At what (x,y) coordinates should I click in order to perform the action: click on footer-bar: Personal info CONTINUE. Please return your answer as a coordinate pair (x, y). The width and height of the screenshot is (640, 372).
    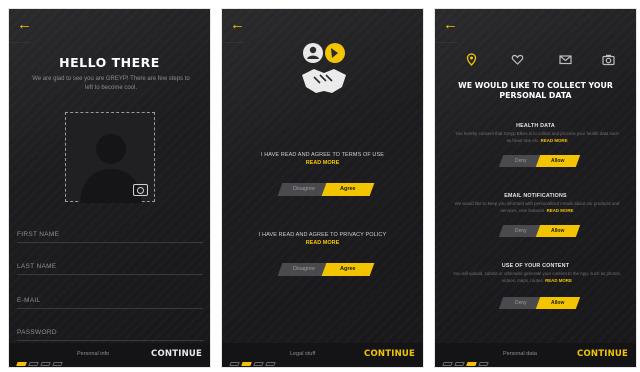
    Looking at the image, I should click on (109, 355).